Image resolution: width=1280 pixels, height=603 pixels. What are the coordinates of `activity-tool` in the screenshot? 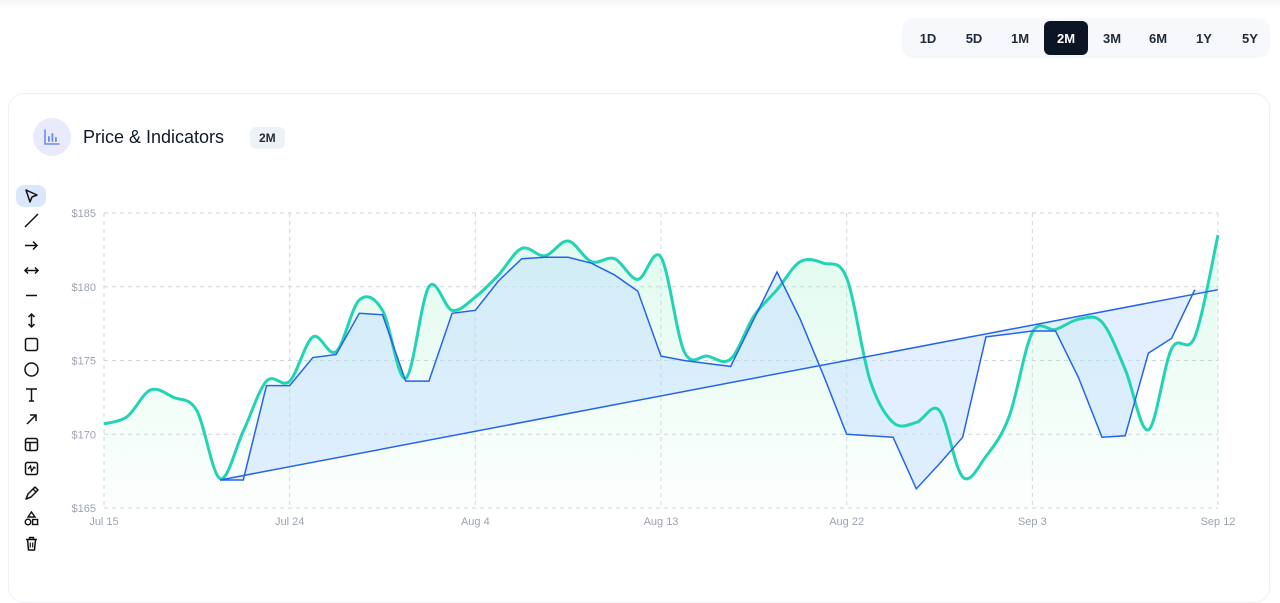 It's located at (31, 469).